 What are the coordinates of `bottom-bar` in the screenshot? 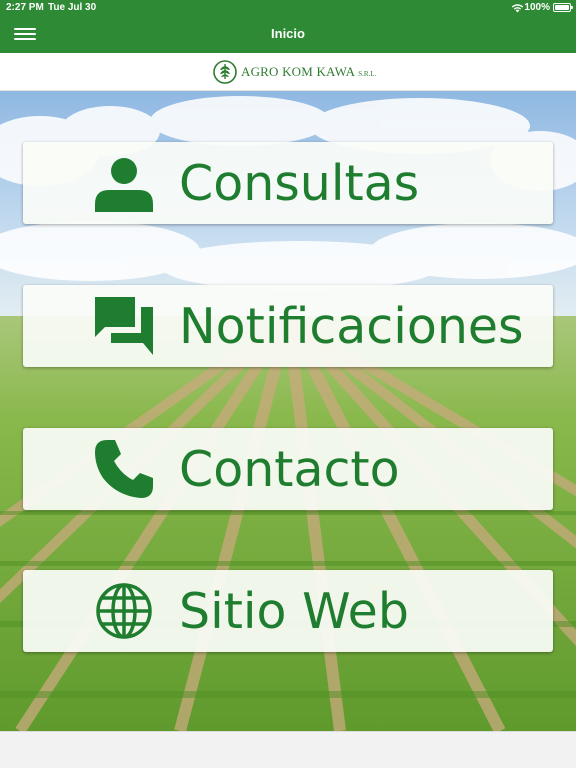 It's located at (288, 749).